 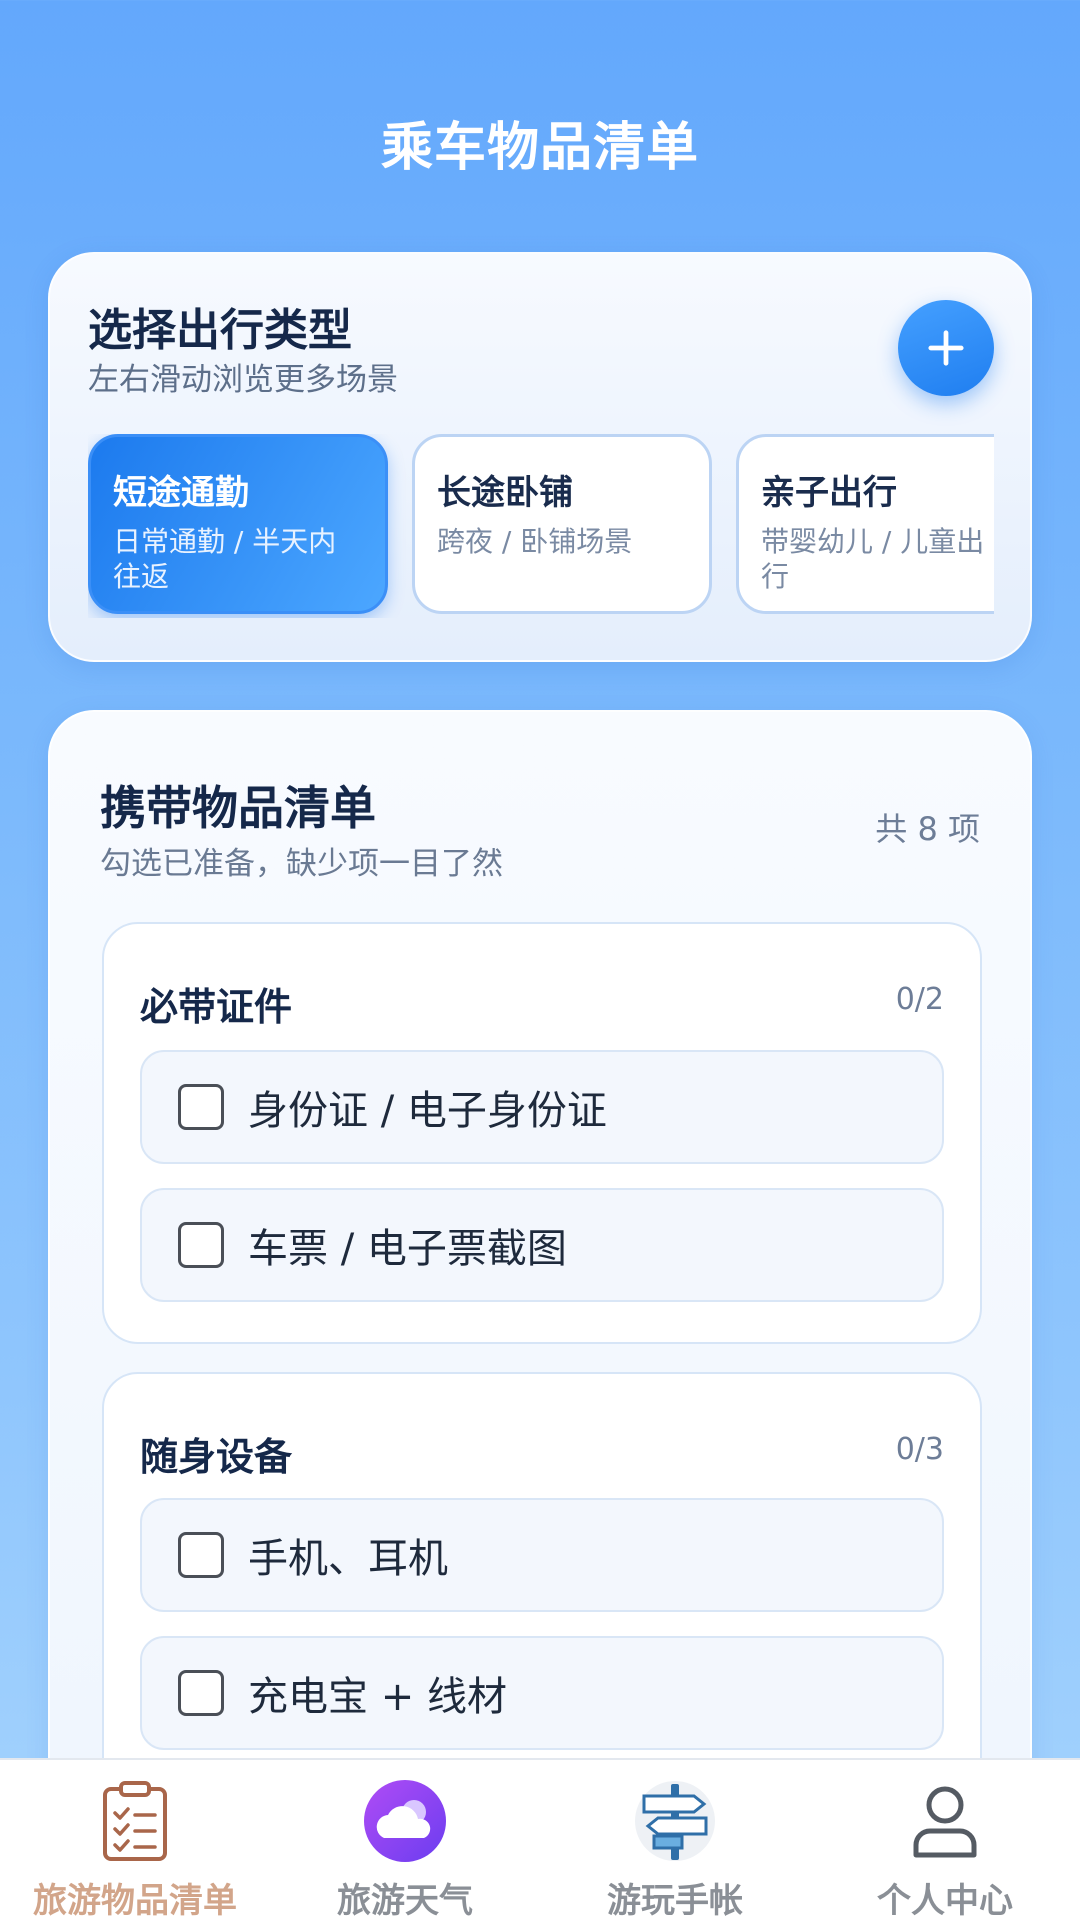 I want to click on user-icon, so click(x=945, y=1820).